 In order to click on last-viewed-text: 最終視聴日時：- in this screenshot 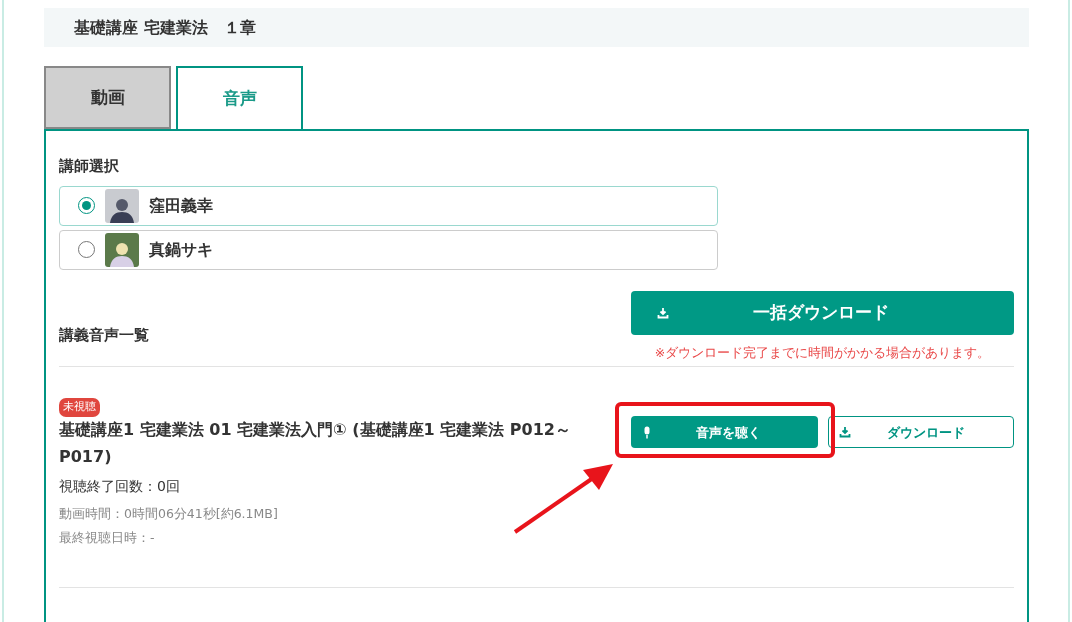, I will do `click(107, 537)`.